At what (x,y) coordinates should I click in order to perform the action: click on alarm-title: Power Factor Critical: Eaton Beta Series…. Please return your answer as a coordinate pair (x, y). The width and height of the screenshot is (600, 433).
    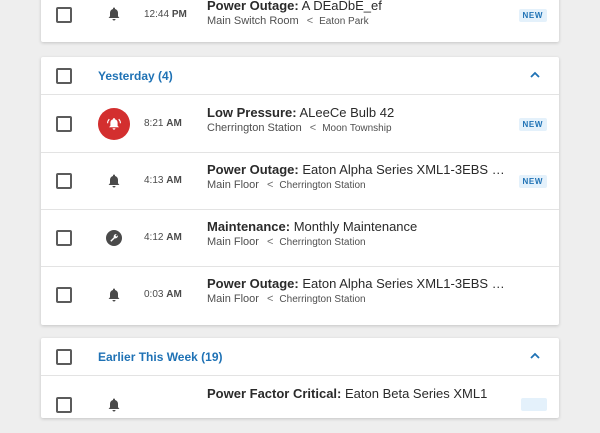
    Looking at the image, I should click on (347, 393).